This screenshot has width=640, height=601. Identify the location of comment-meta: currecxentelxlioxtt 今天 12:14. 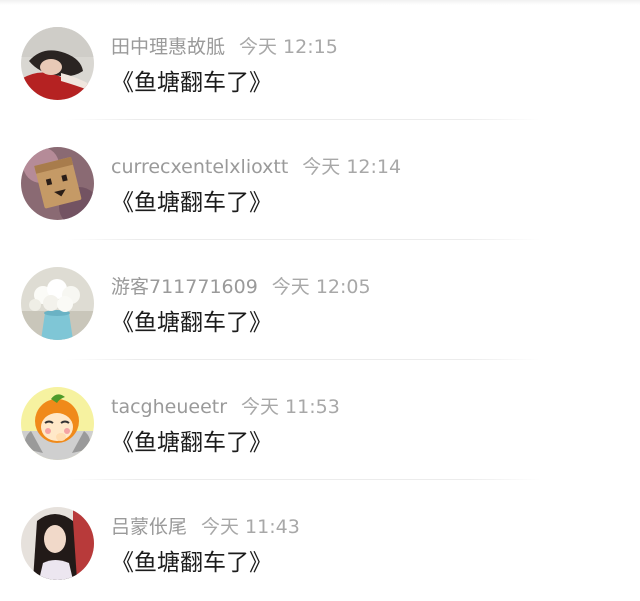
(256, 167).